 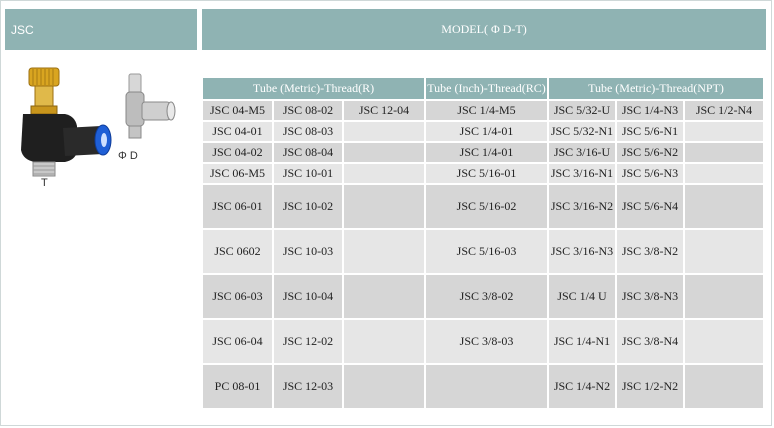 I want to click on table-cell: JSC 3/8-02, so click(x=486, y=296).